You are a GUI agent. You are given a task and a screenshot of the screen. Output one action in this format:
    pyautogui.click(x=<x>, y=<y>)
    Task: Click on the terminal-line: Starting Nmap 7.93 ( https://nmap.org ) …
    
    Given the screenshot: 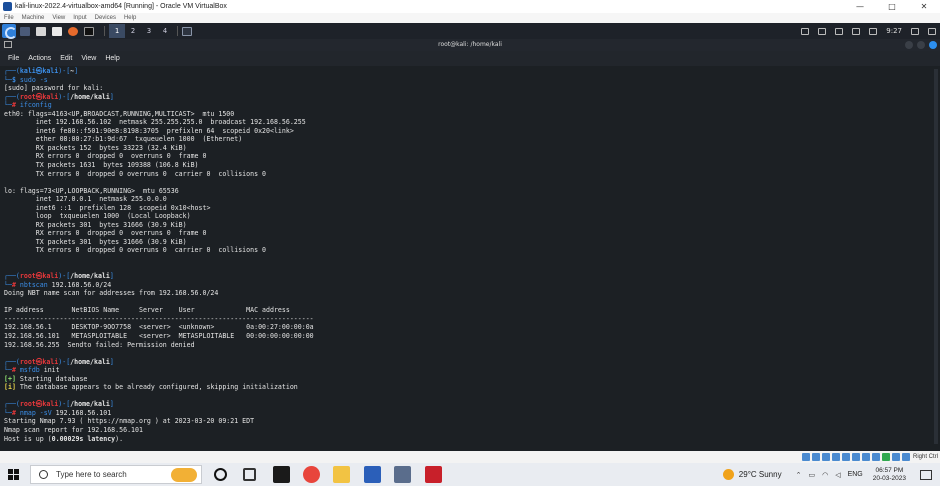 What is the action you would take?
    pyautogui.click(x=464, y=421)
    